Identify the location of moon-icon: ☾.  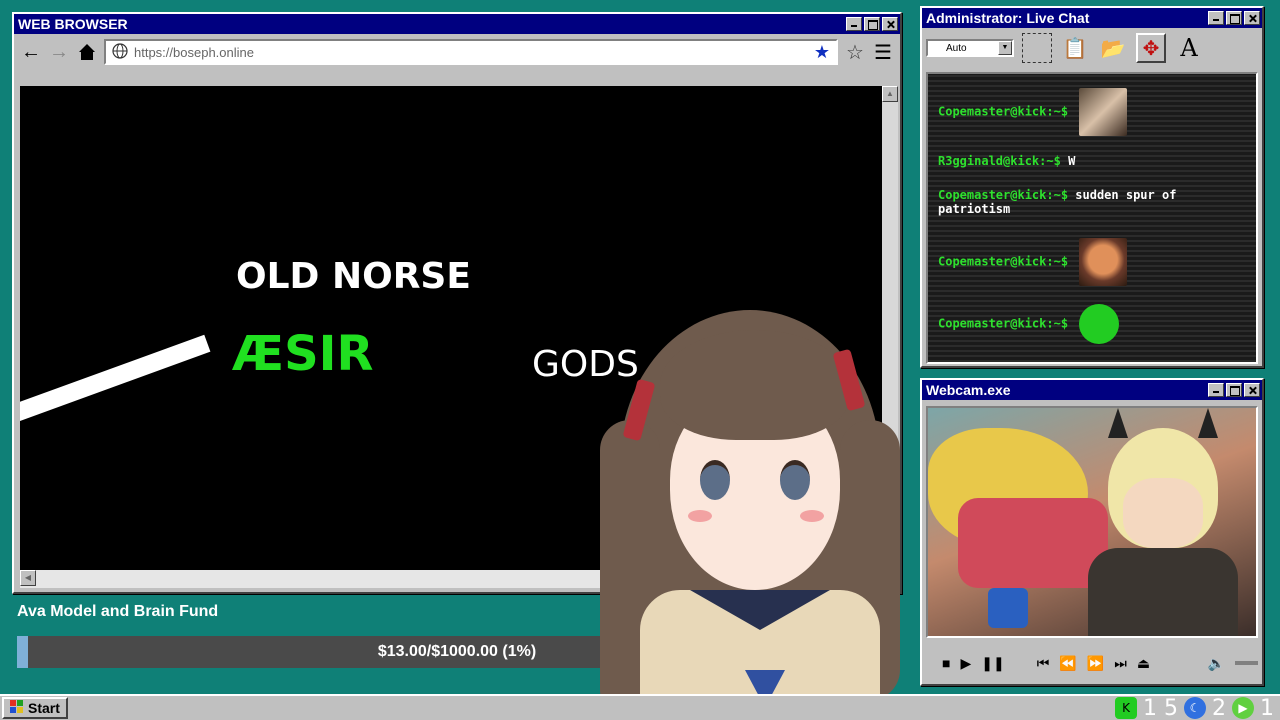
(1195, 708).